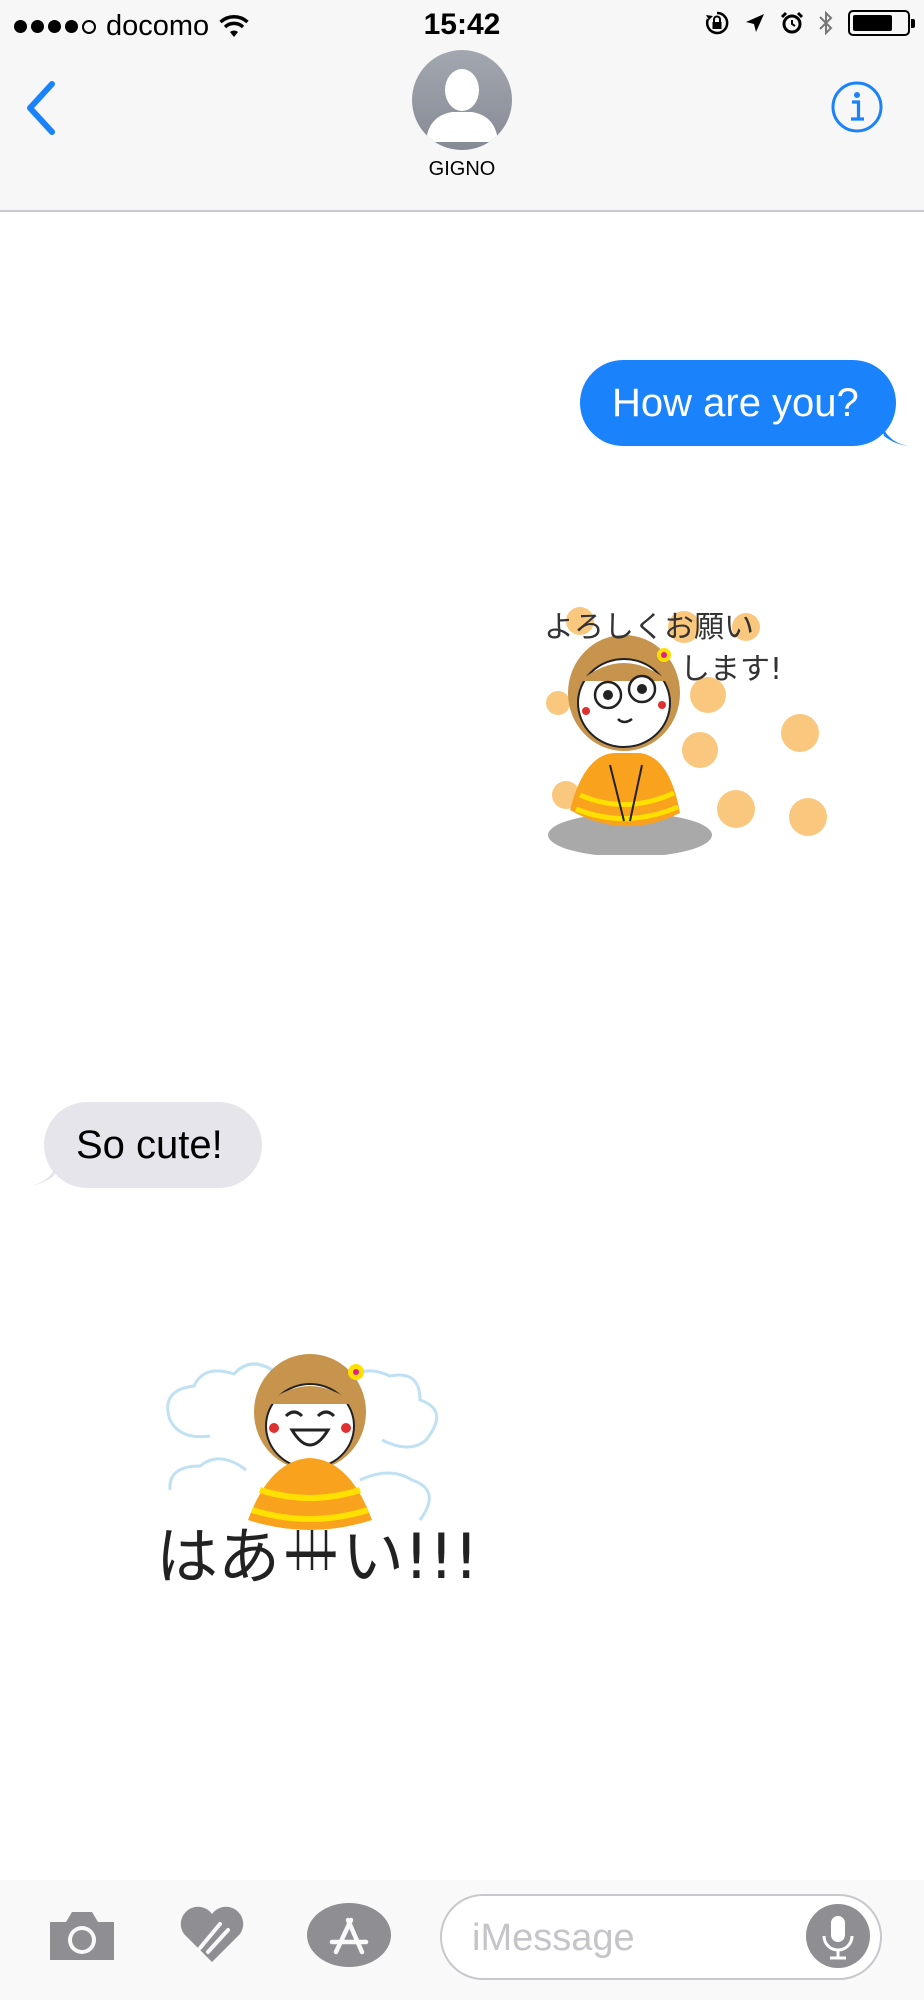 Image resolution: width=924 pixels, height=2000 pixels. I want to click on camera-icon, so click(82, 1936).